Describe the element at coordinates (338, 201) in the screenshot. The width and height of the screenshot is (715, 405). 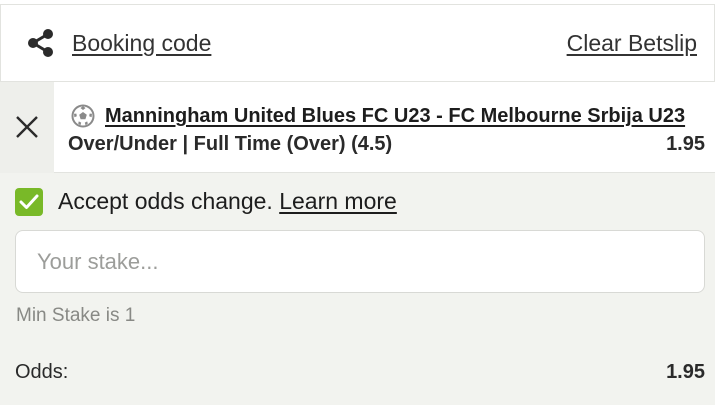
I see `learn-more-link: Learn more` at that location.